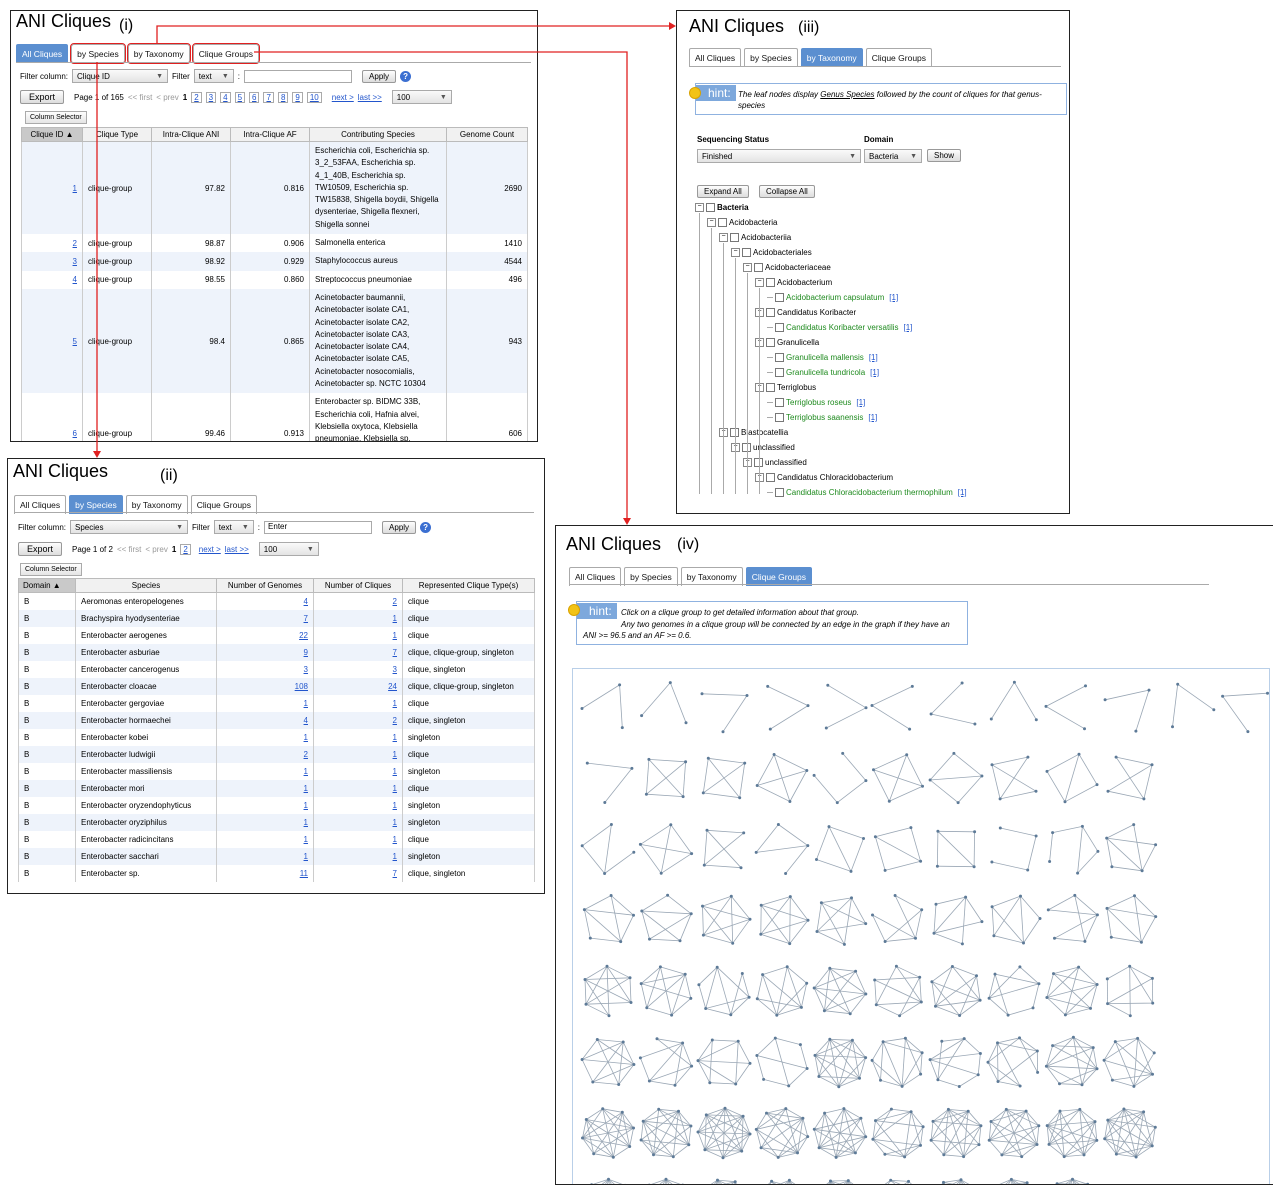 This screenshot has width=1273, height=1185. Describe the element at coordinates (440, 285) in the screenshot. I see `arrow-to-panel-iv` at that location.